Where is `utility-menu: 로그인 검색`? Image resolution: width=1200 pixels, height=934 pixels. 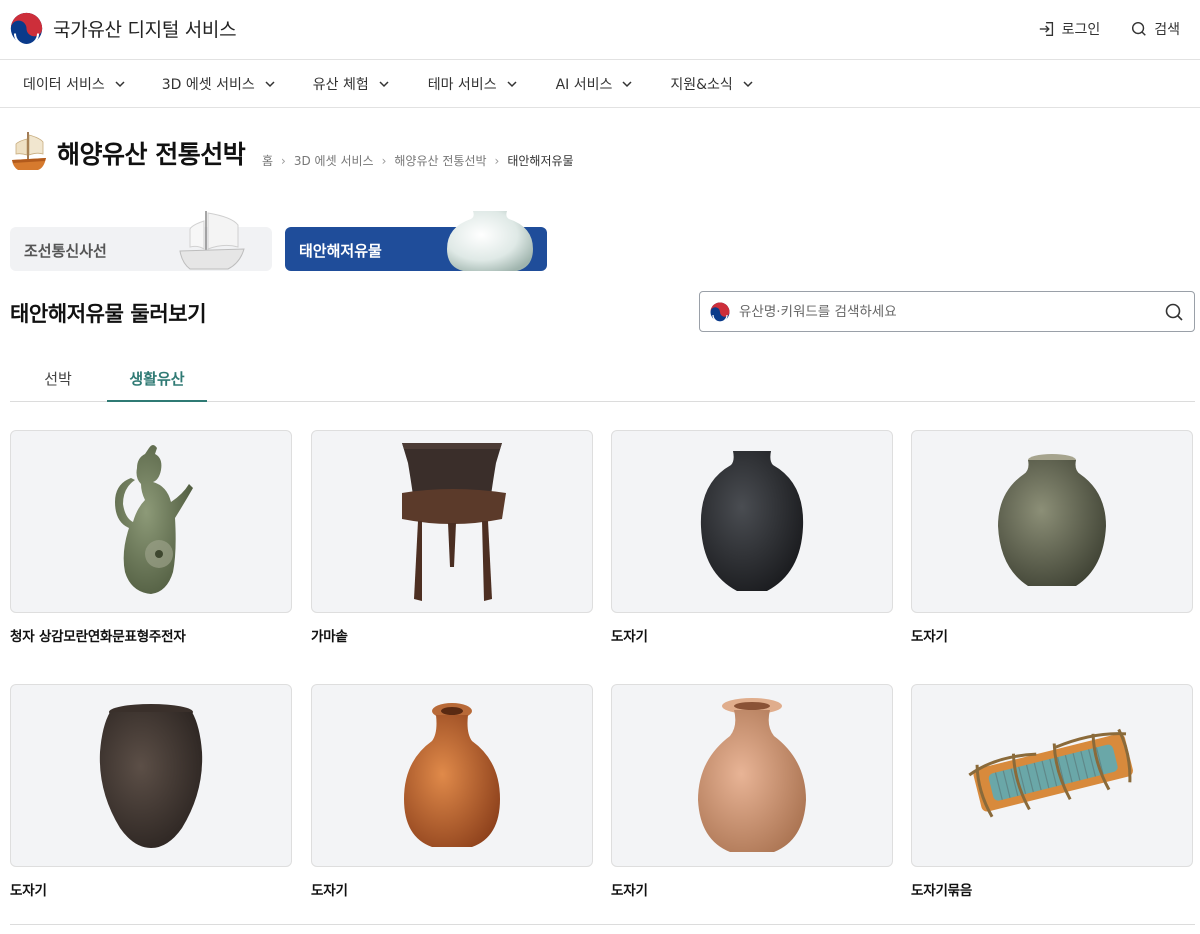 utility-menu: 로그인 검색 is located at coordinates (1109, 29).